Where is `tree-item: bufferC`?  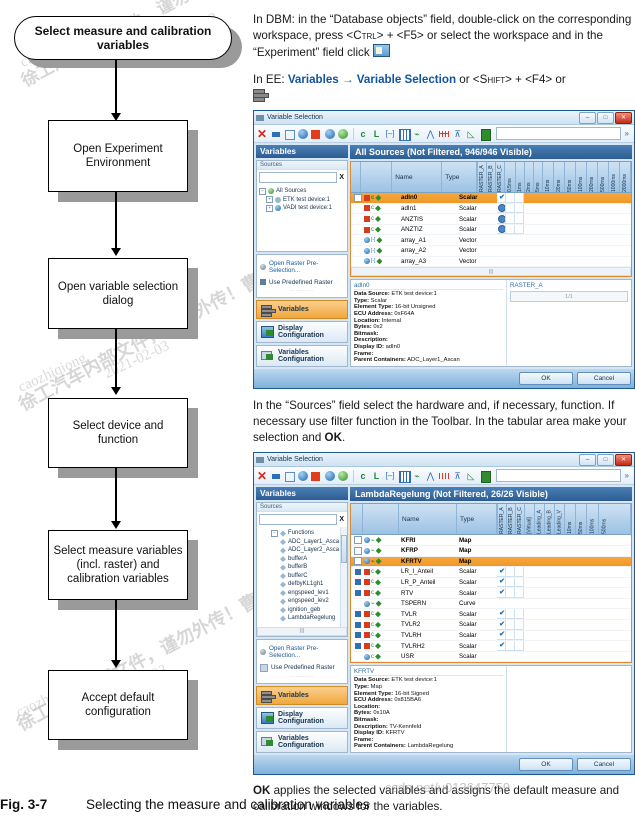
tree-item: bufferC is located at coordinates (302, 576).